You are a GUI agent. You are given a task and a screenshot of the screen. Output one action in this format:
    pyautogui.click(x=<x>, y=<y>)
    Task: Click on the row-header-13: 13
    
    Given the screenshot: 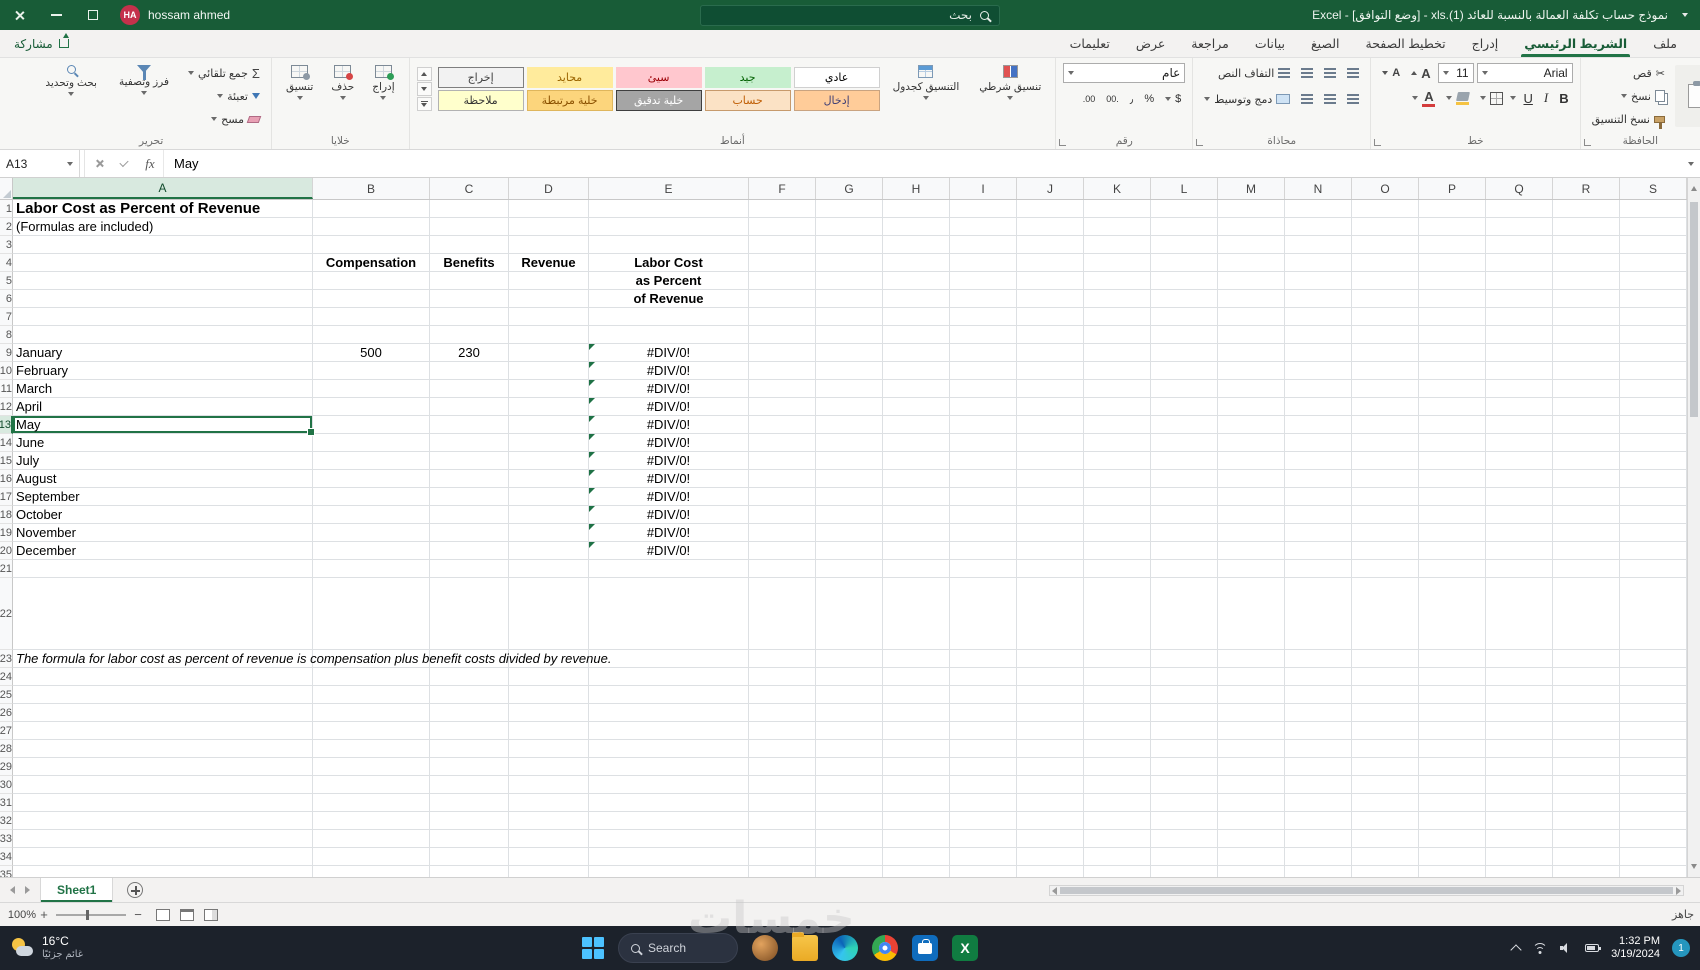 What is the action you would take?
    pyautogui.click(x=6, y=425)
    